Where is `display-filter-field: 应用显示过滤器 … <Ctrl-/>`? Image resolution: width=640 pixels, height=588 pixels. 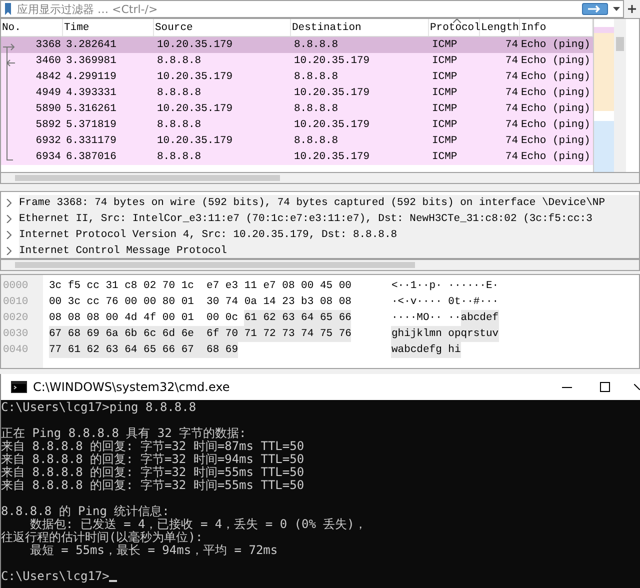 display-filter-field: 应用显示过滤器 … <Ctrl-/> is located at coordinates (298, 9).